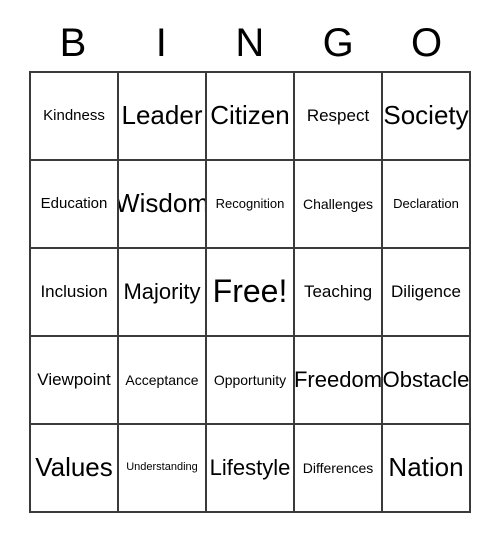 Image resolution: width=500 pixels, height=544 pixels. I want to click on bingo-cell: Wisdom, so click(163, 205).